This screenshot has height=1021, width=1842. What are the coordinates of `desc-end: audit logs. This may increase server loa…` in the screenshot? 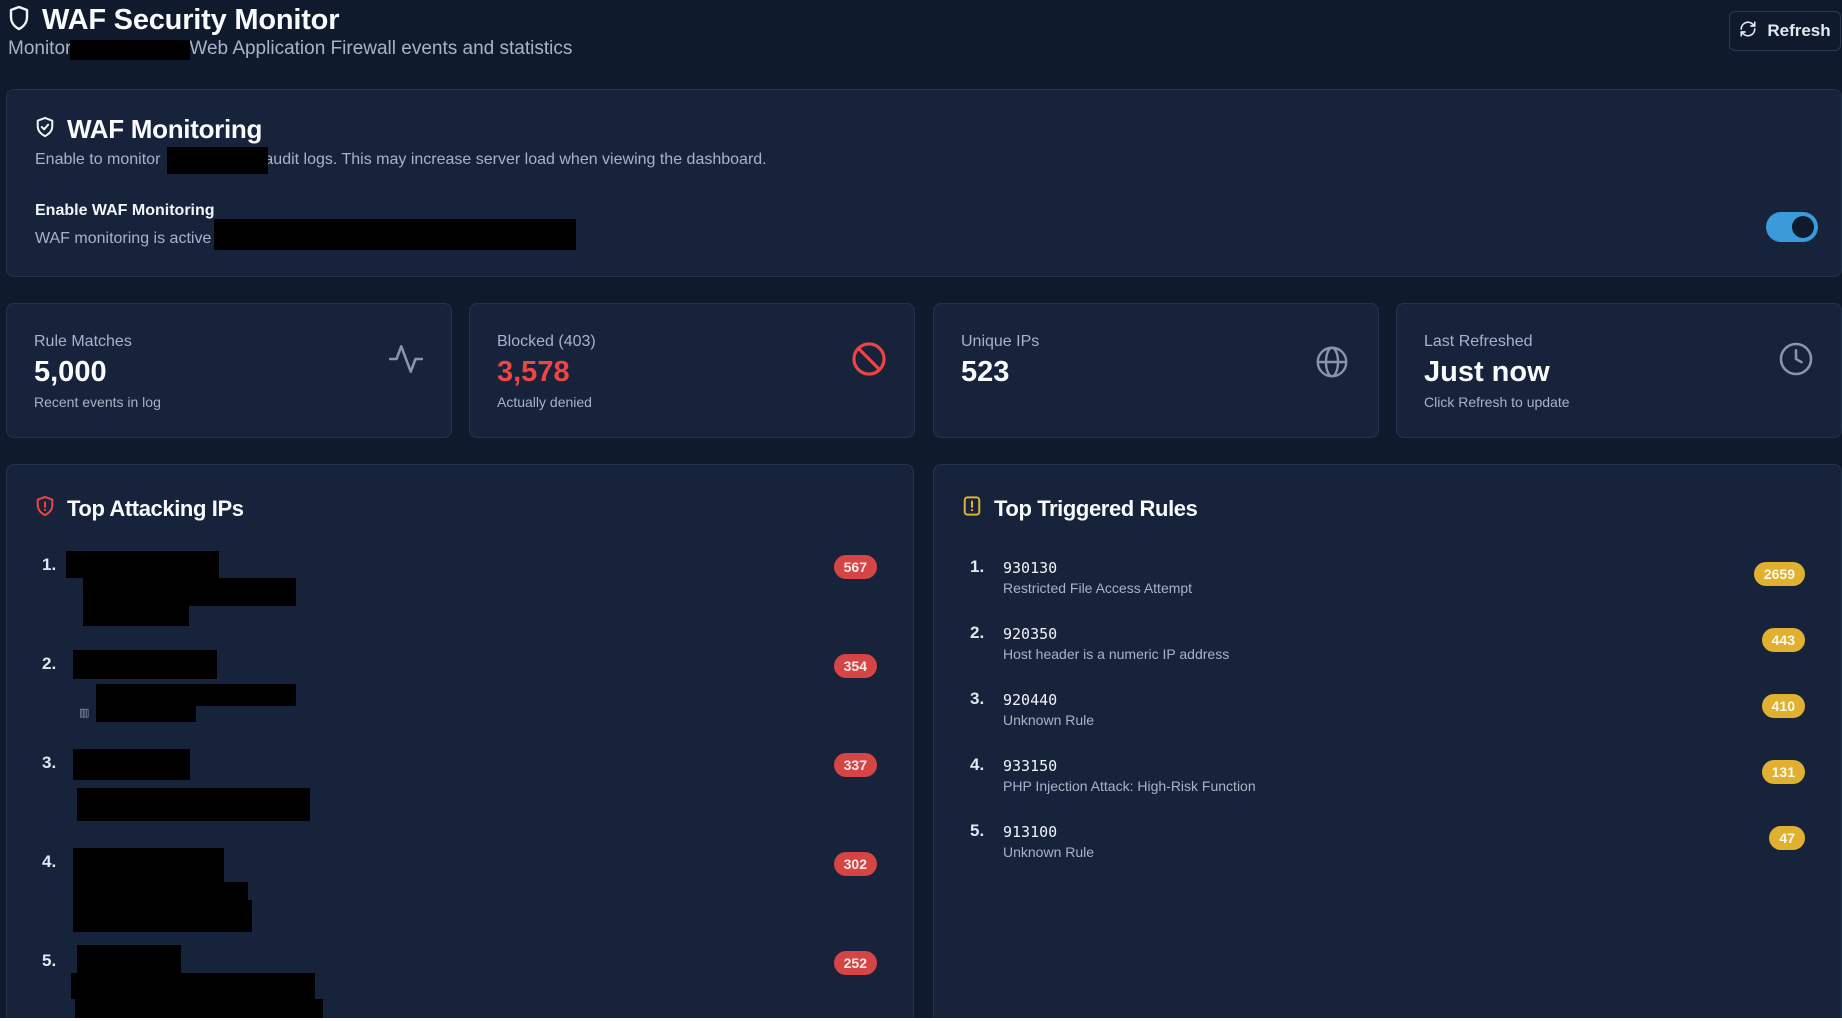 It's located at (515, 159).